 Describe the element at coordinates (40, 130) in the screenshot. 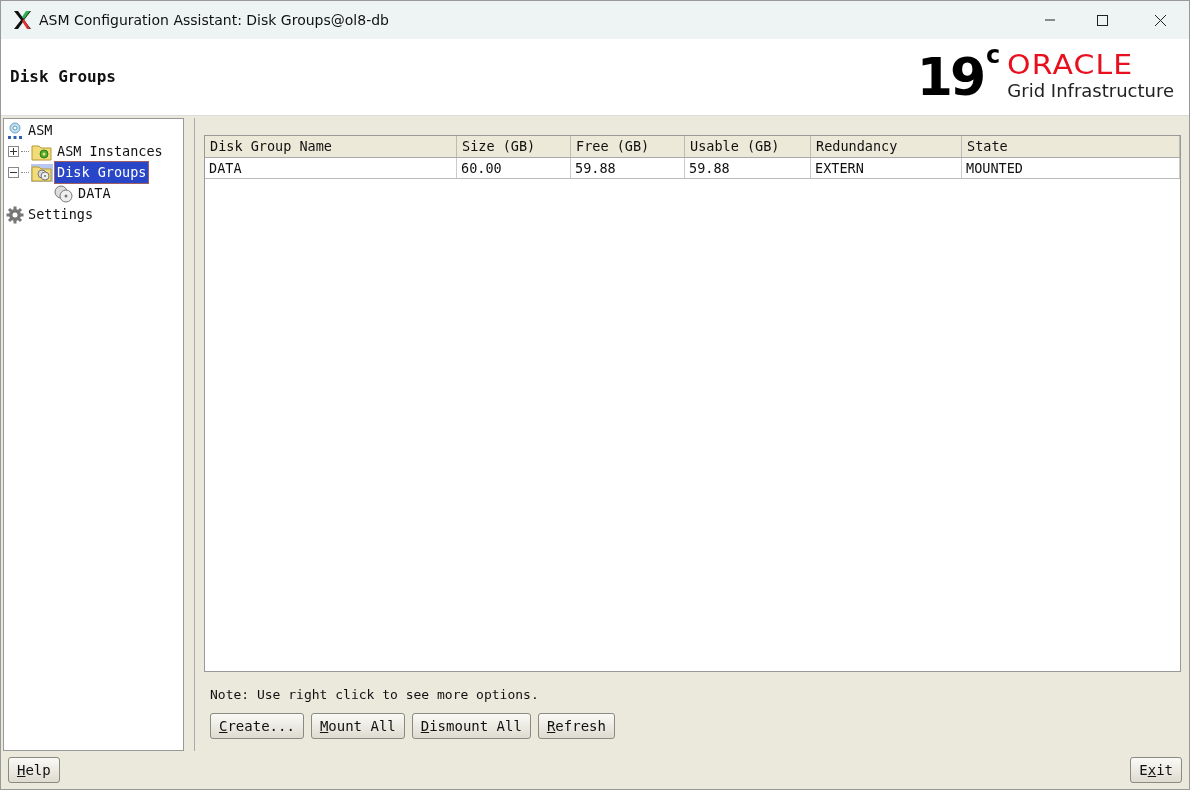

I see `tree-item: ASM` at that location.